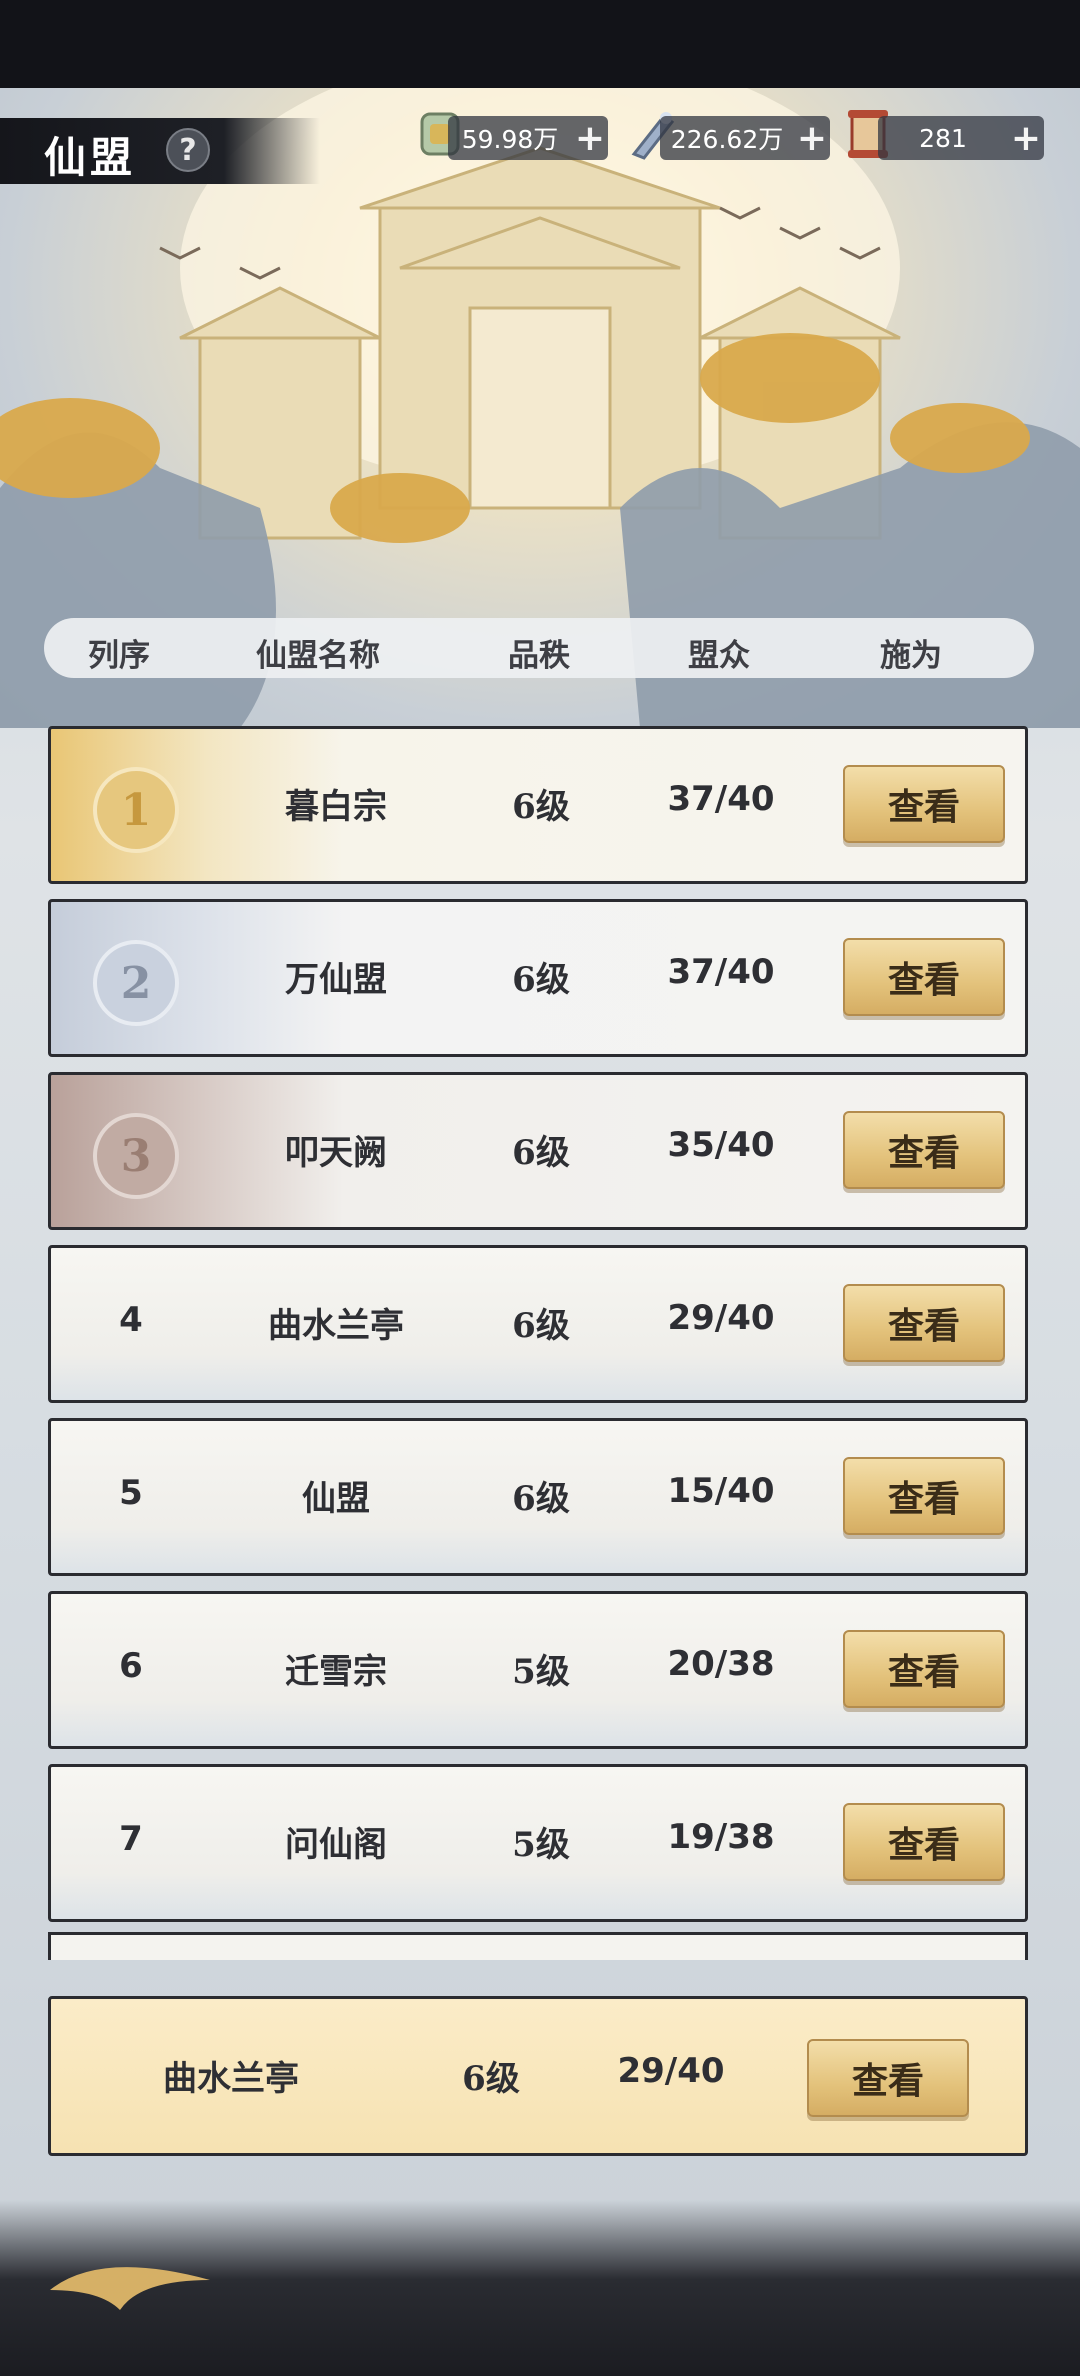 The image size is (1080, 2376). Describe the element at coordinates (491, 2079) in the screenshot. I see `my-alliance-level: 6级` at that location.